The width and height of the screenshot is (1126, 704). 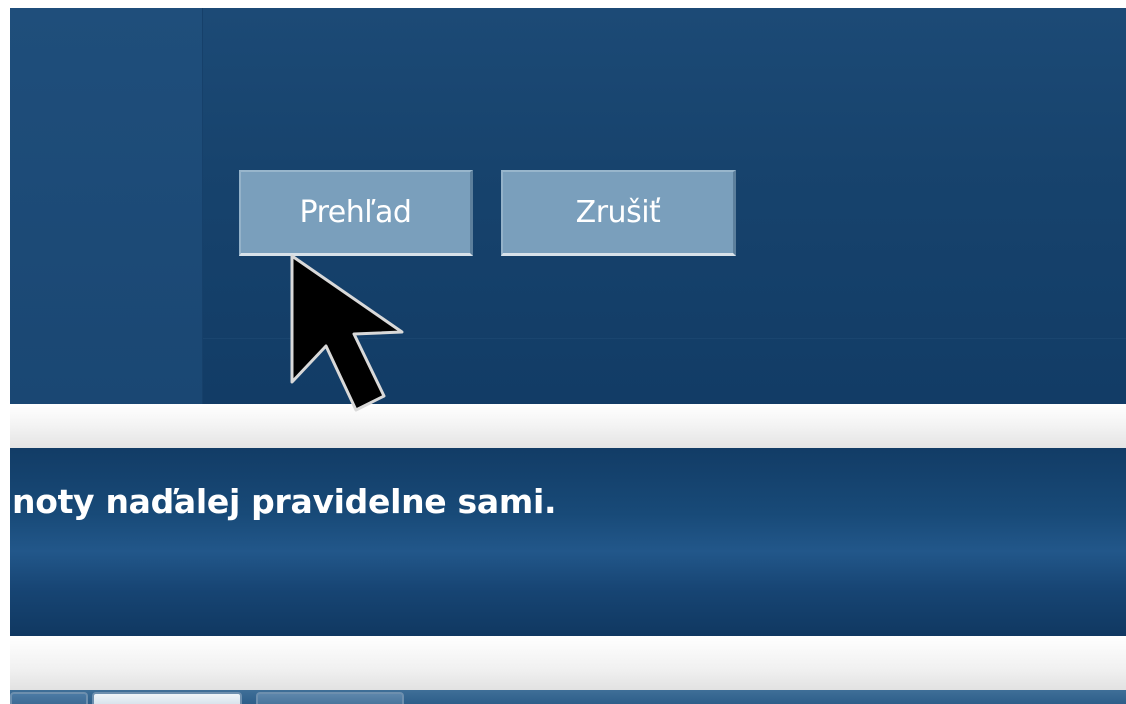 I want to click on separator-band-lower, so click(x=568, y=663).